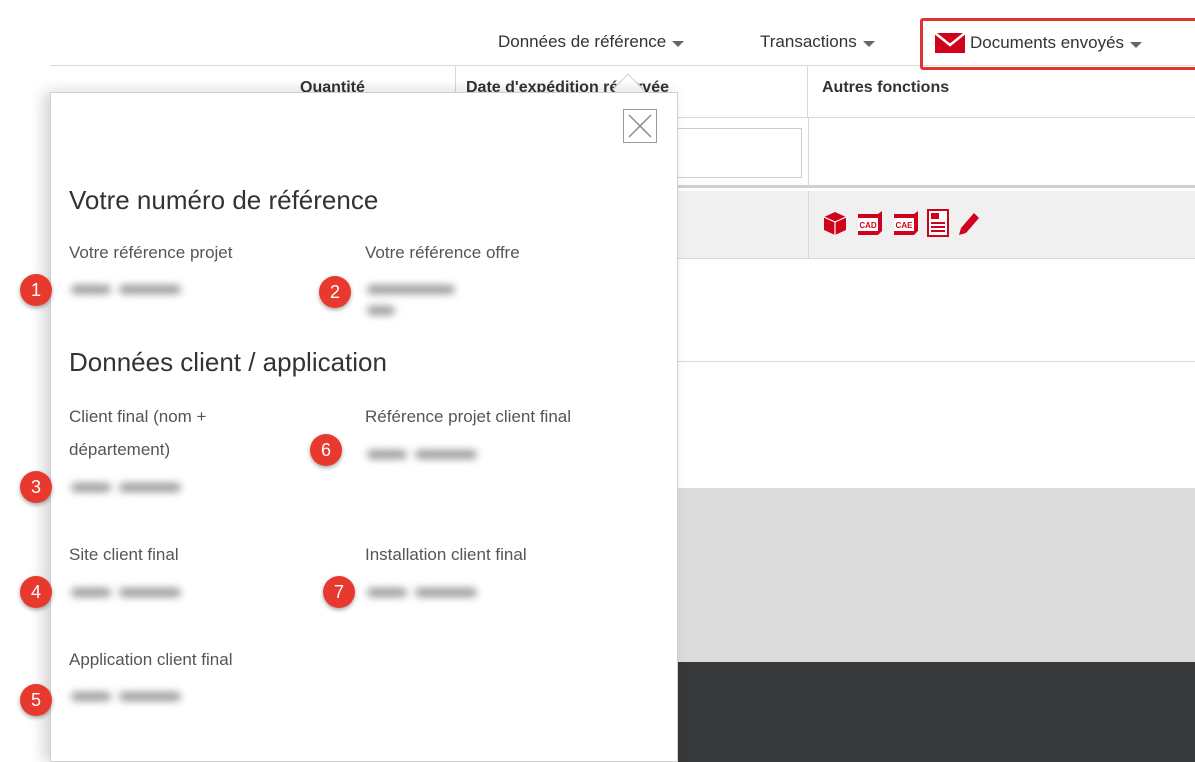 This screenshot has width=1195, height=762. Describe the element at coordinates (335, 292) in the screenshot. I see `callout-badge-2: 2` at that location.